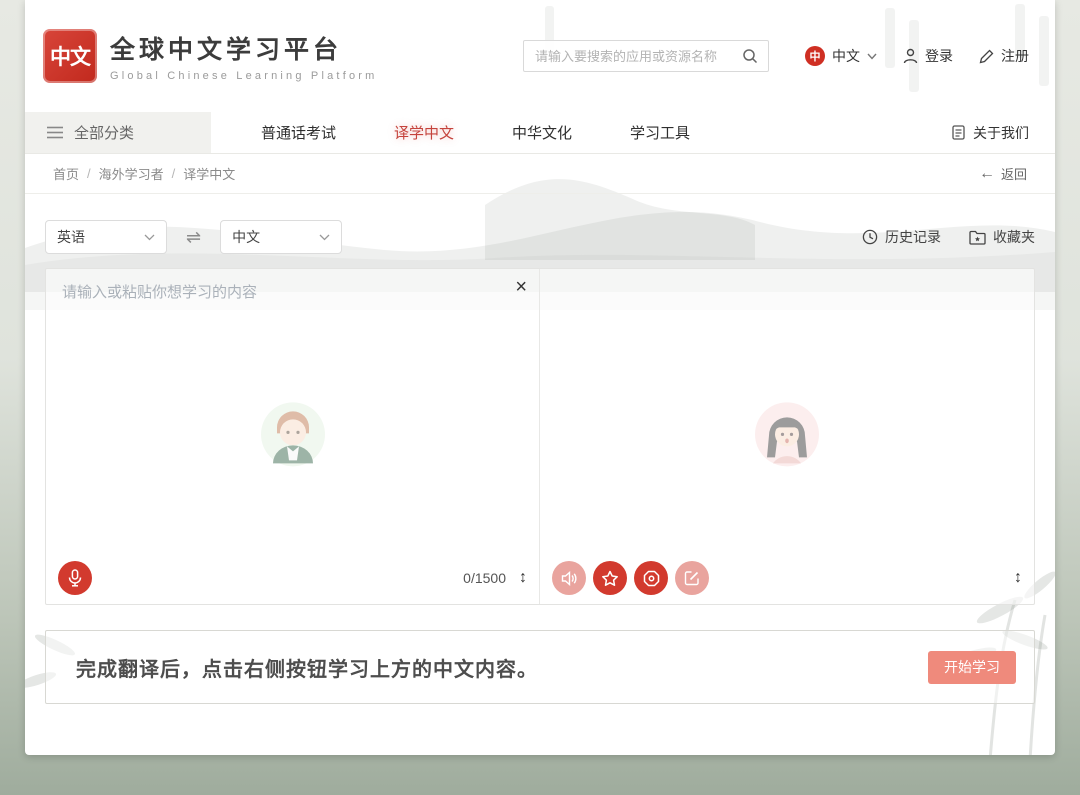 Image resolution: width=1080 pixels, height=795 pixels. I want to click on login-label: 登录, so click(939, 56).